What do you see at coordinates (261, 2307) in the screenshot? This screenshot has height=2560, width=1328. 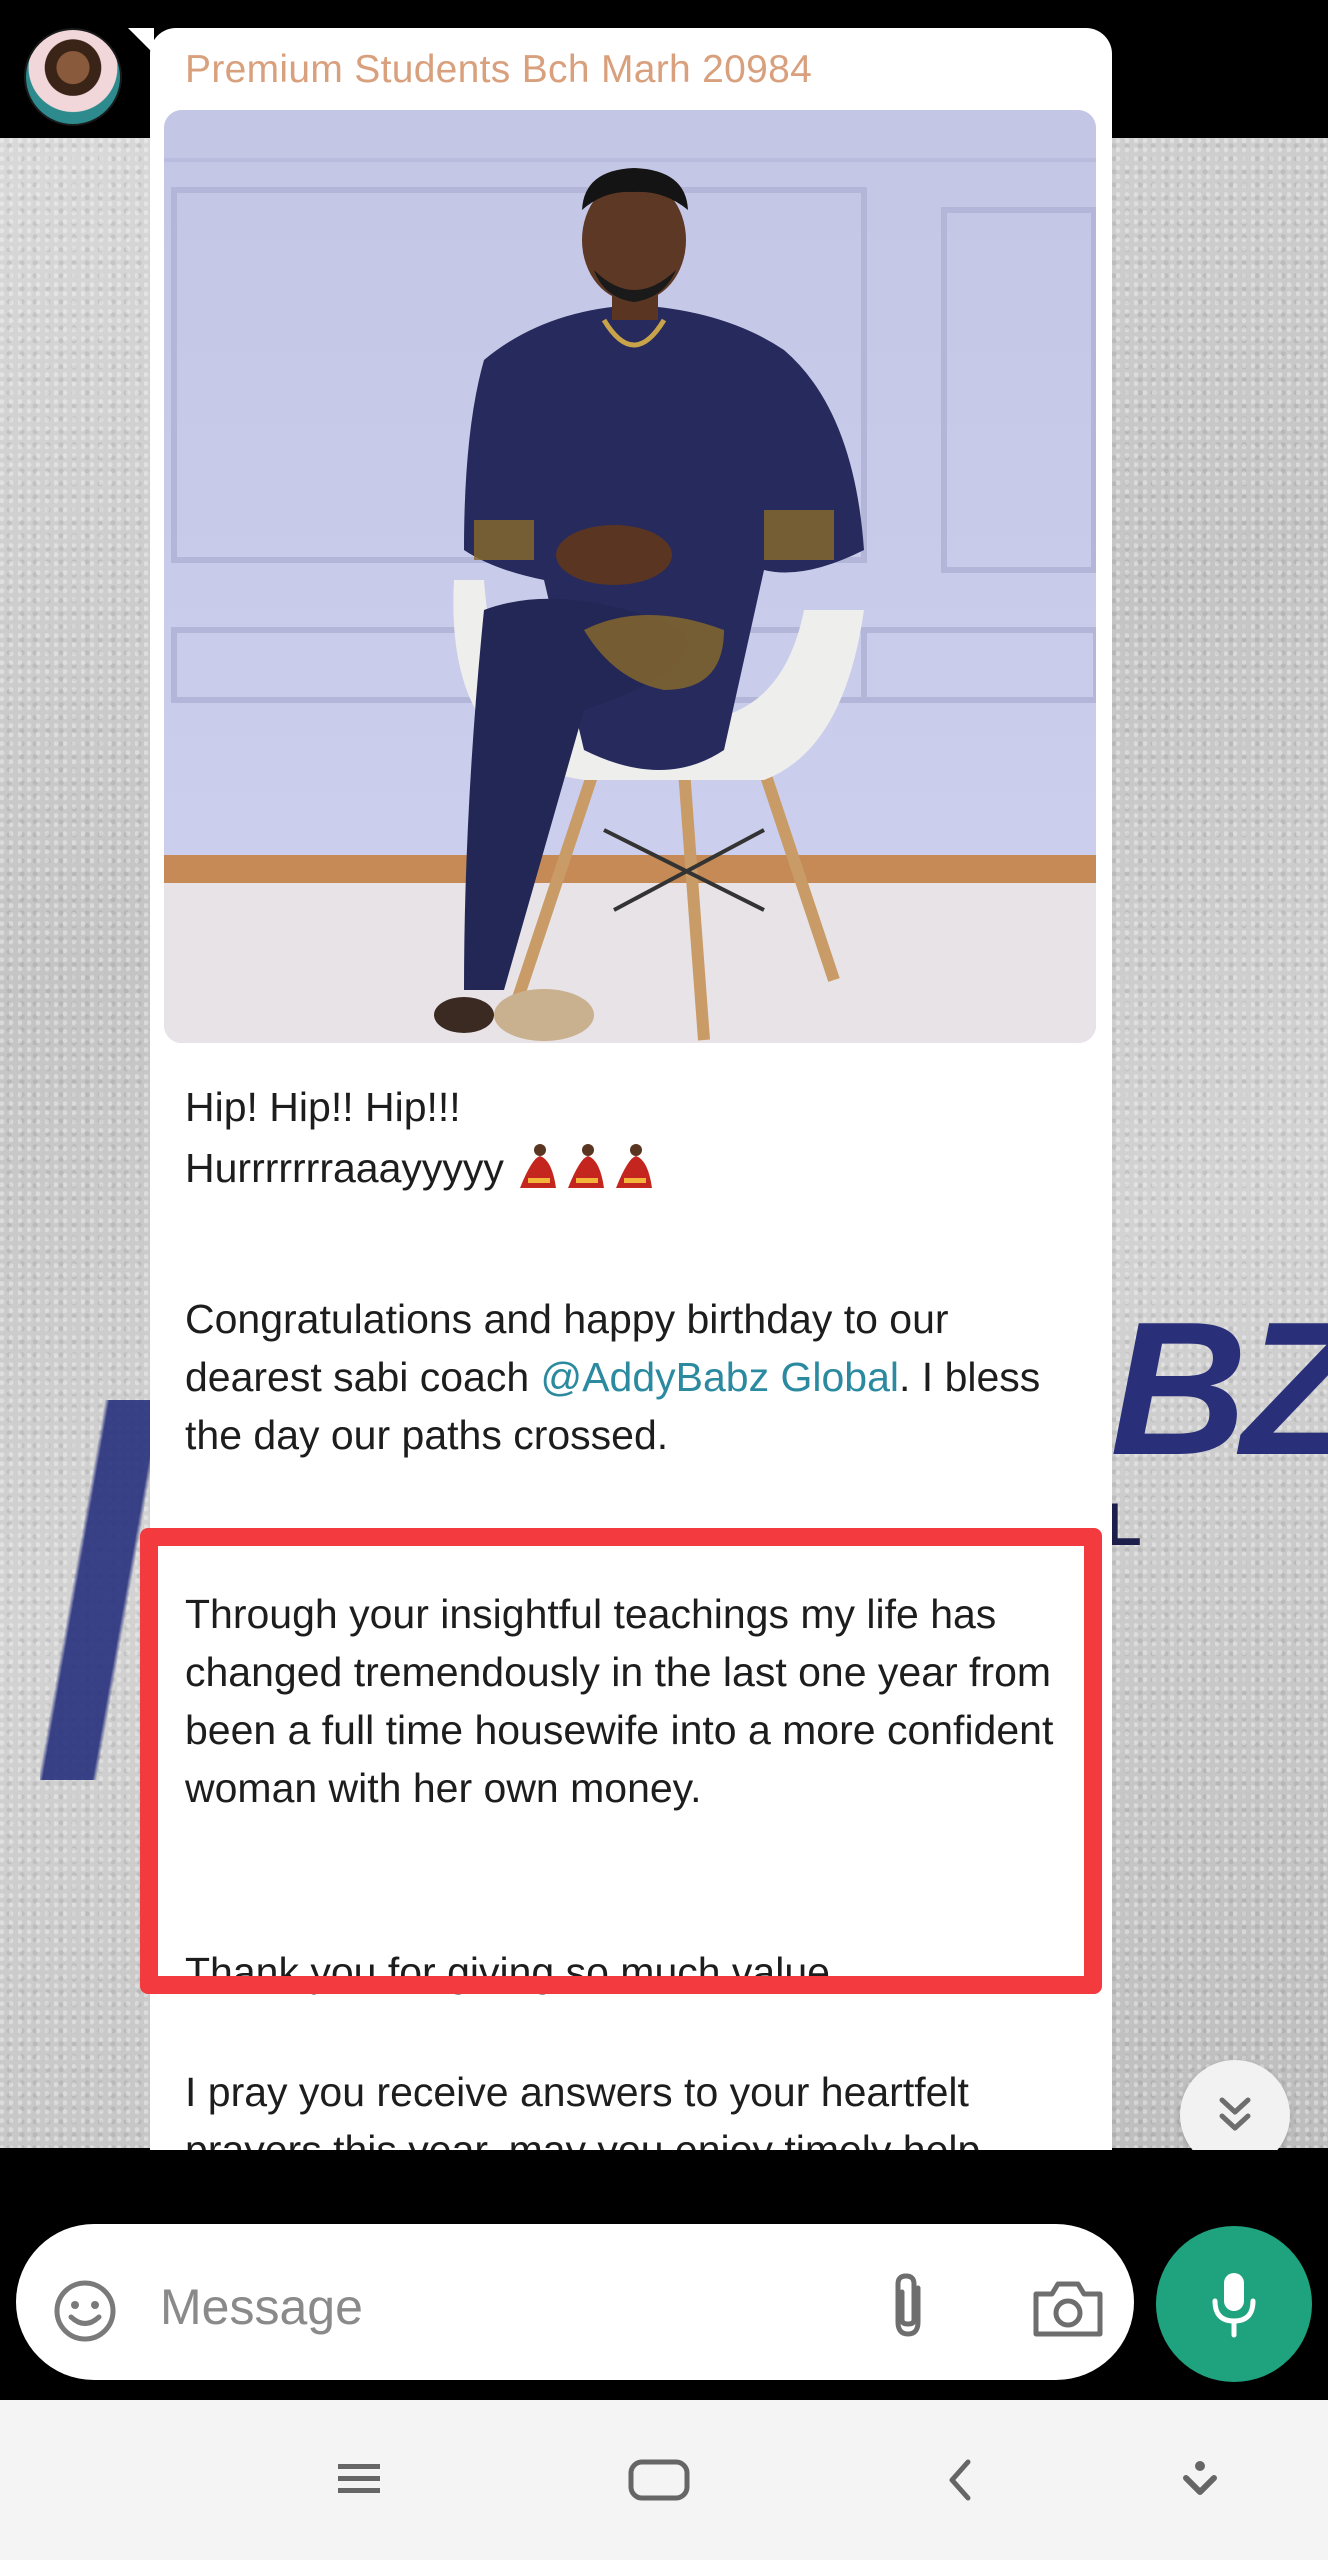 I see `message-input-placeholder: Message` at bounding box center [261, 2307].